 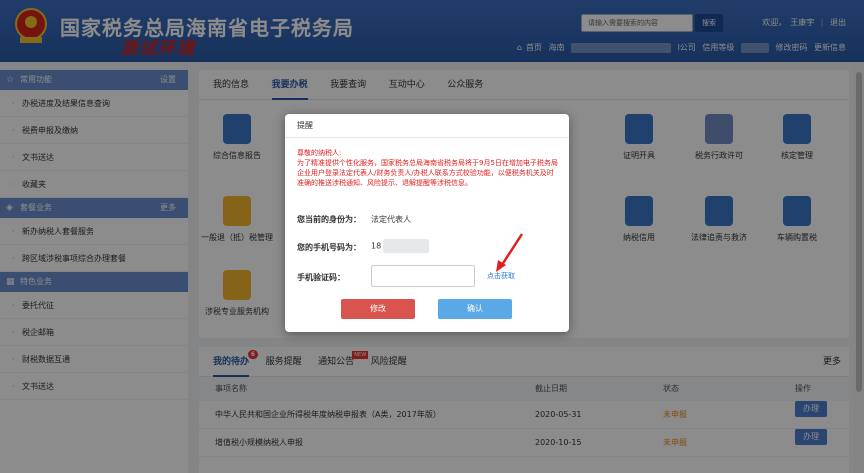 I want to click on red-arrow-icon, so click(x=510, y=252).